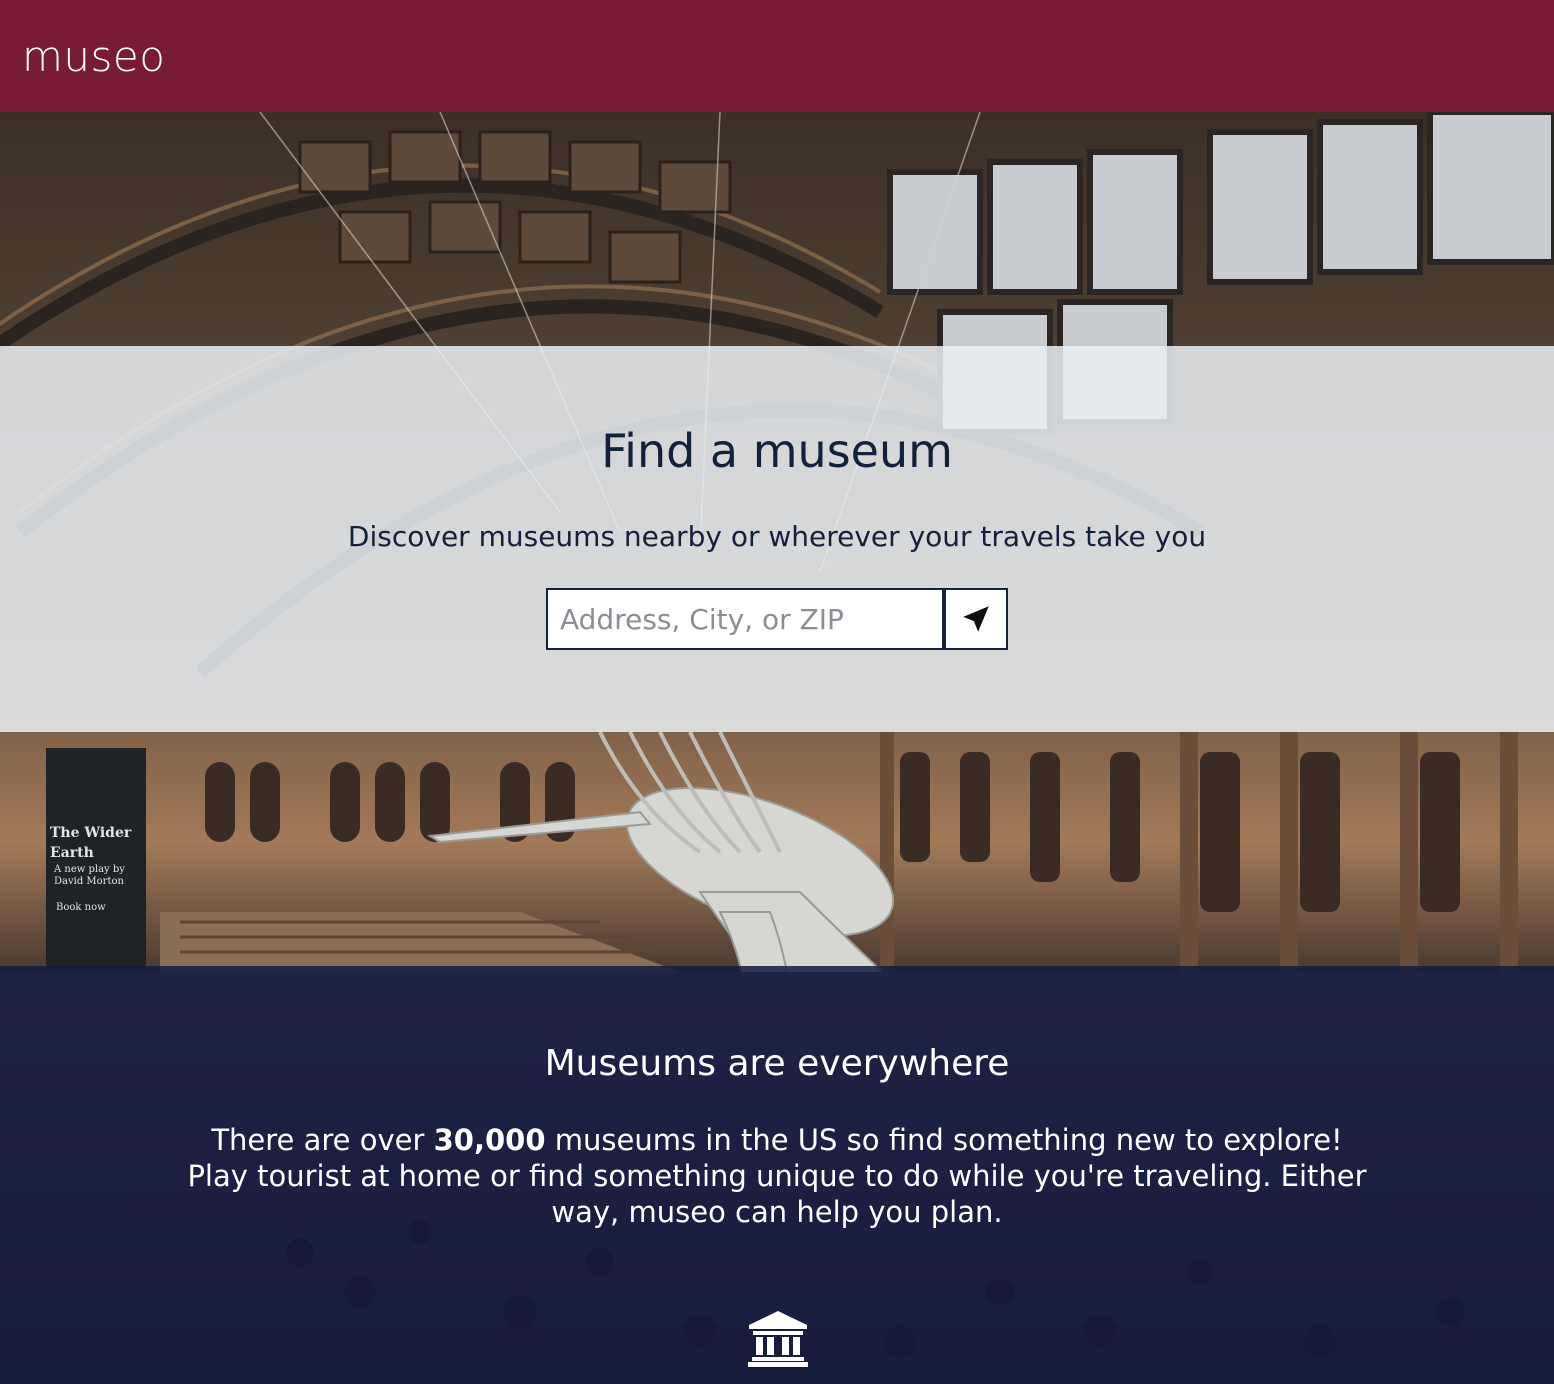 This screenshot has height=1384, width=1554. I want to click on sign-line-4: David Morton, so click(89, 881).